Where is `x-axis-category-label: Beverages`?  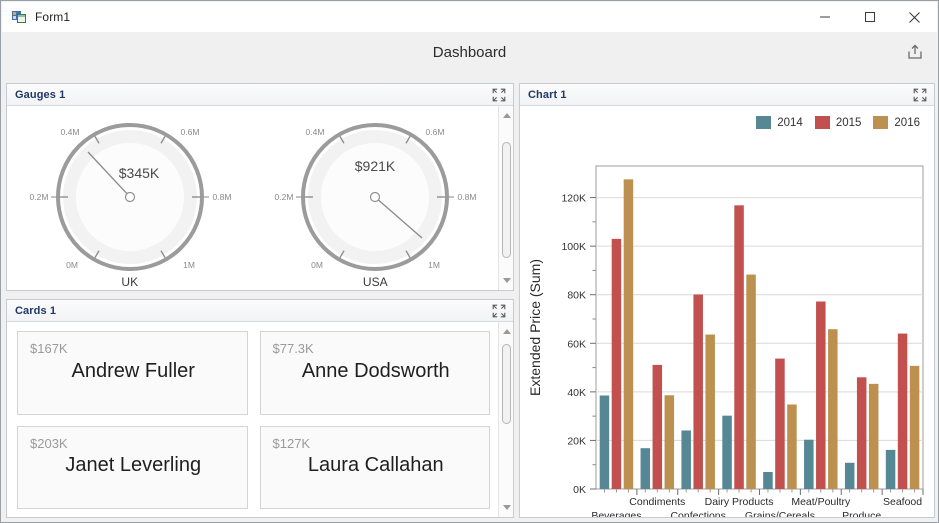
x-axis-category-label: Beverages is located at coordinates (616, 513).